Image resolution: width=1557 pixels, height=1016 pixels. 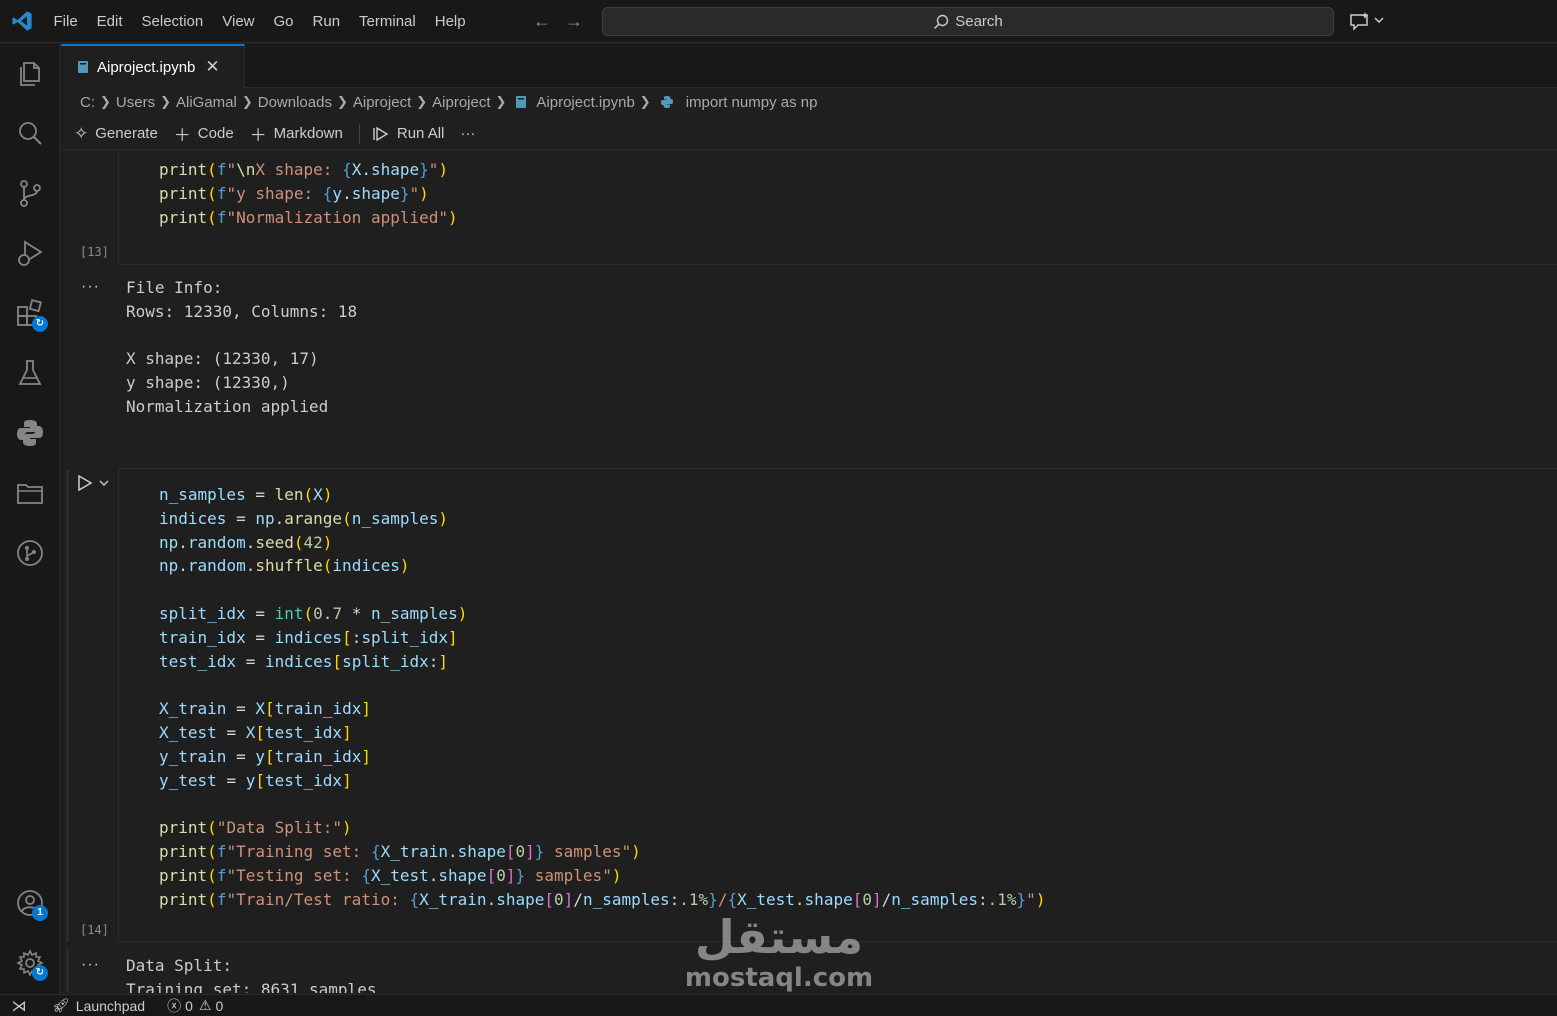 I want to click on add-code-cell-button: ＋ Code, so click(x=204, y=133).